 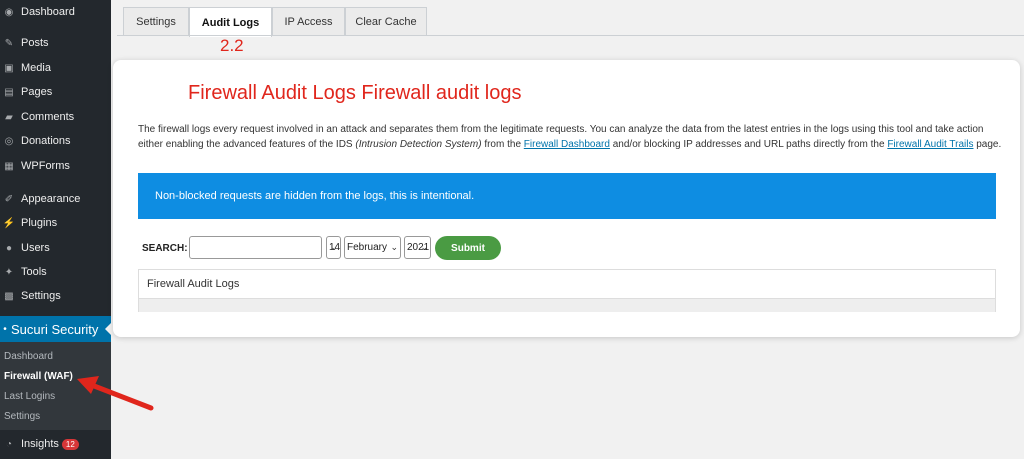 I want to click on tab-settings: Settings, so click(x=156, y=21).